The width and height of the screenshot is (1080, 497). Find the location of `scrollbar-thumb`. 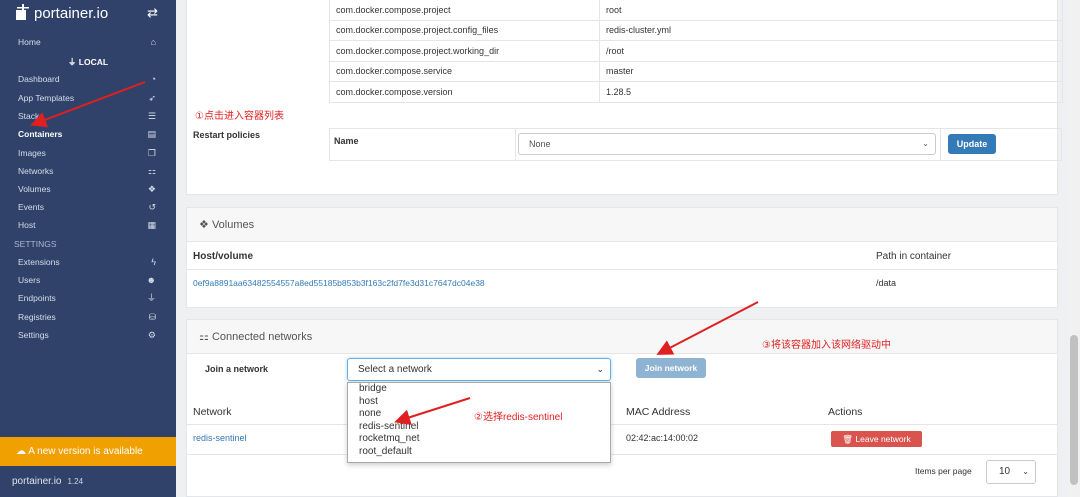

scrollbar-thumb is located at coordinates (1074, 410).